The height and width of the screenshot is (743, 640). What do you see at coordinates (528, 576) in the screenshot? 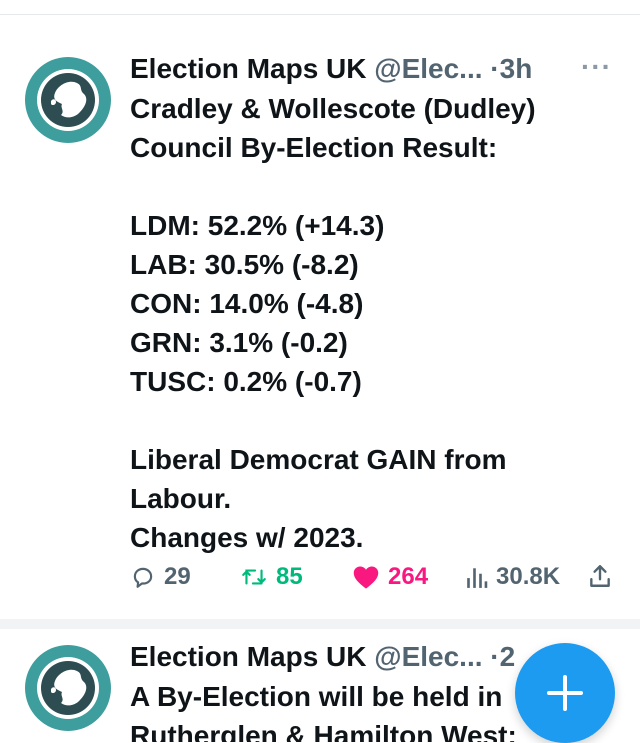
I see `view-count: 30.8K` at bounding box center [528, 576].